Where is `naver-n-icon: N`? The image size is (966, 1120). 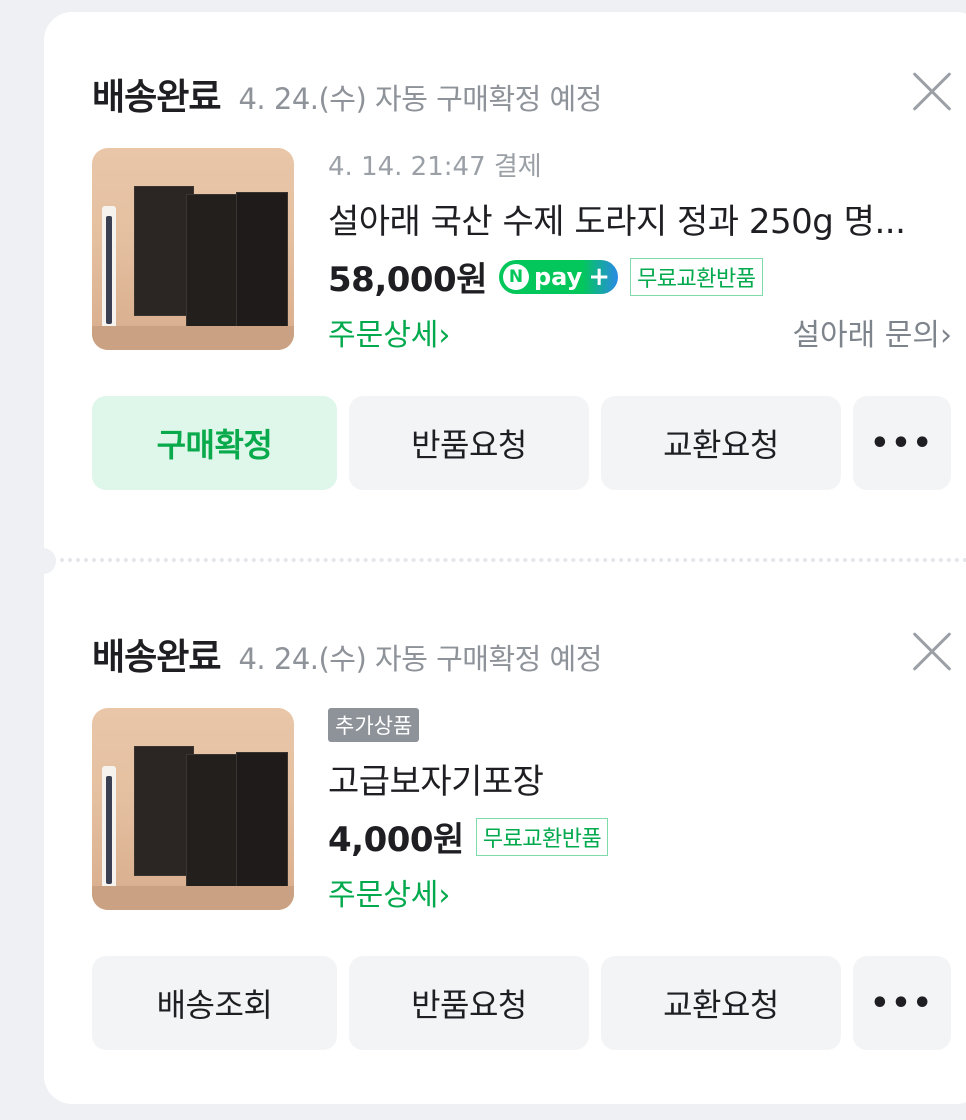 naver-n-icon: N is located at coordinates (515, 276).